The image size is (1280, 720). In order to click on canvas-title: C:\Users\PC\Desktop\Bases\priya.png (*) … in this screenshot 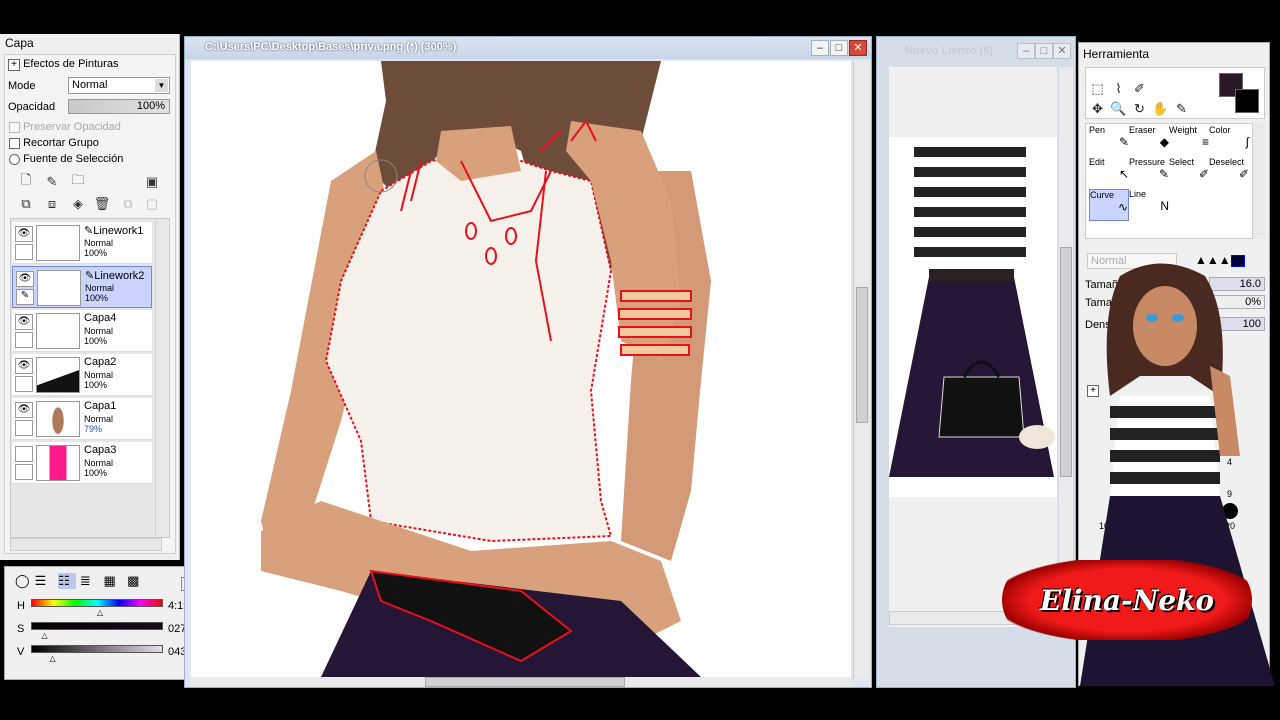, I will do `click(331, 47)`.